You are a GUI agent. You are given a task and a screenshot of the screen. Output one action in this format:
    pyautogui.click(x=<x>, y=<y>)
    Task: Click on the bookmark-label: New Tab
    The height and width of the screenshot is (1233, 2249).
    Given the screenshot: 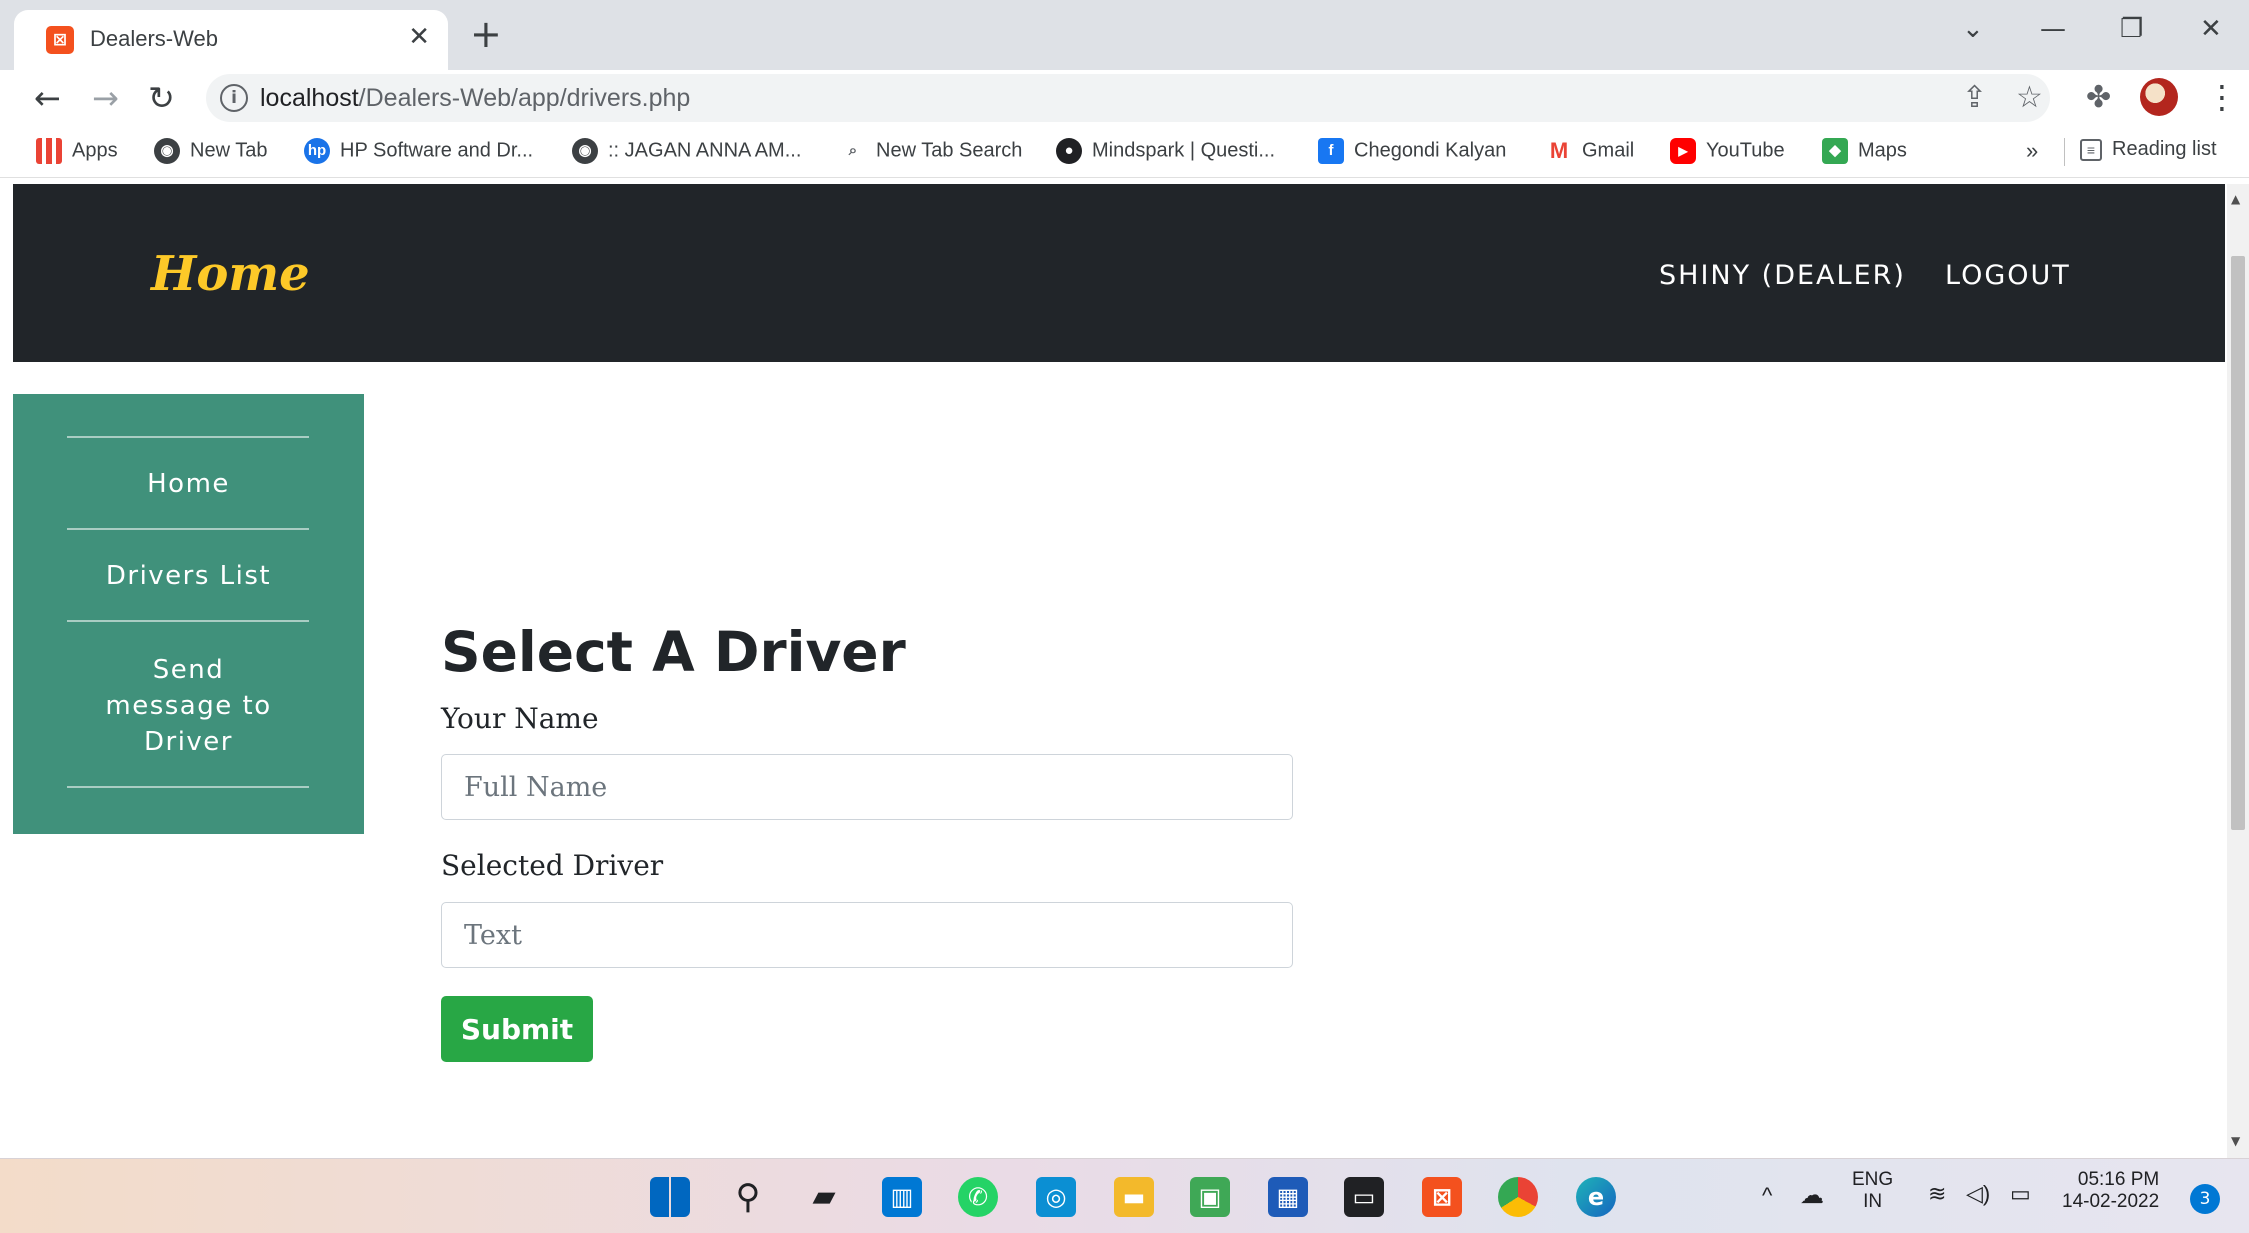 What is the action you would take?
    pyautogui.click(x=229, y=150)
    